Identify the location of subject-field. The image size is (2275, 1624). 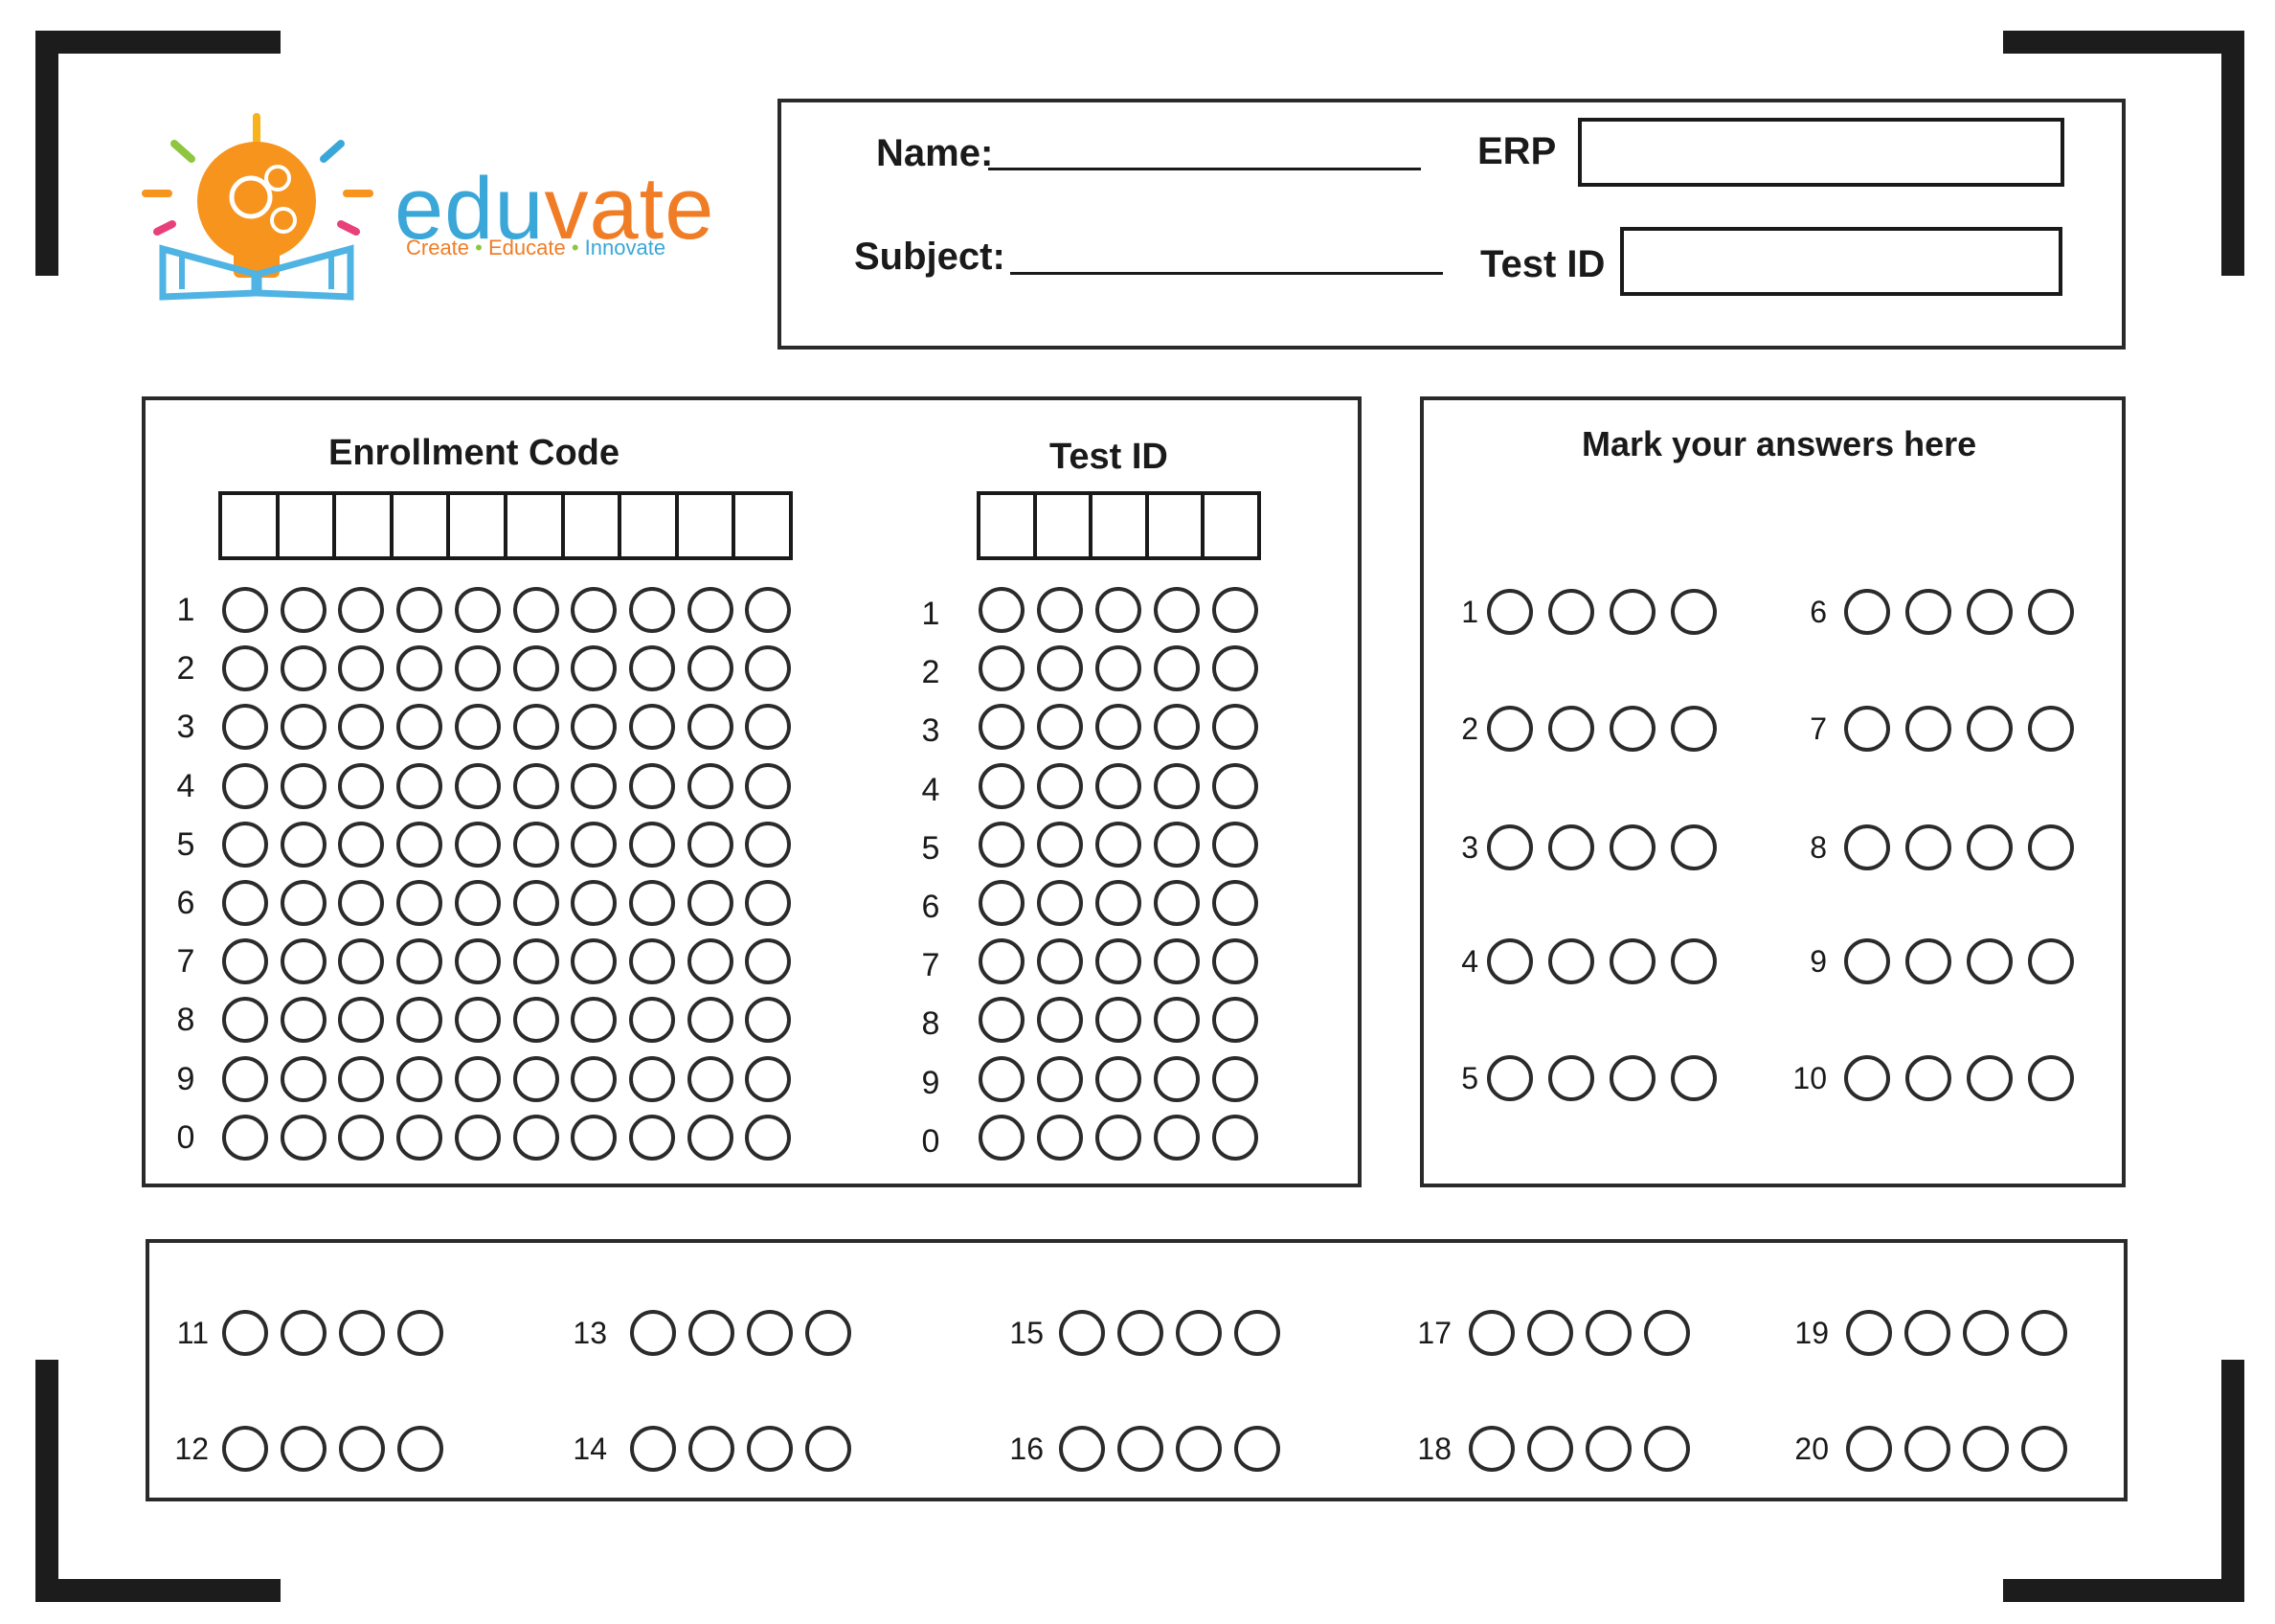
(1226, 273).